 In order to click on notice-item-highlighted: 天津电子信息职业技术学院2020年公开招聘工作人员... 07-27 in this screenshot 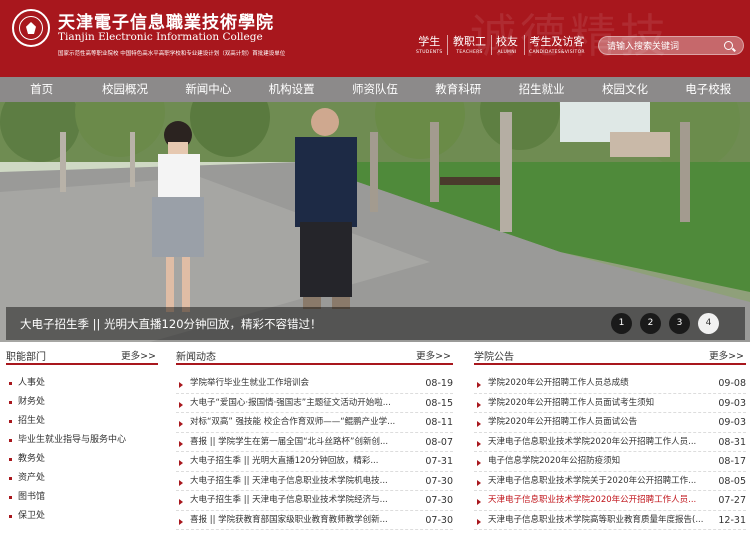, I will do `click(610, 501)`.